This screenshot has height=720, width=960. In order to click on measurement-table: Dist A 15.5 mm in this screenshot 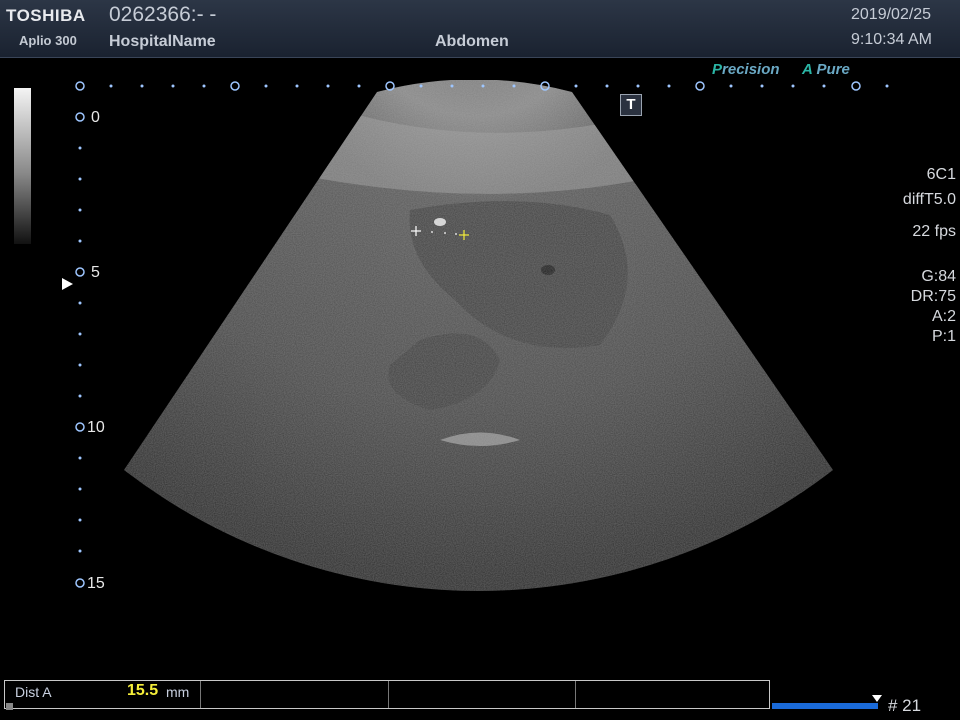, I will do `click(387, 694)`.